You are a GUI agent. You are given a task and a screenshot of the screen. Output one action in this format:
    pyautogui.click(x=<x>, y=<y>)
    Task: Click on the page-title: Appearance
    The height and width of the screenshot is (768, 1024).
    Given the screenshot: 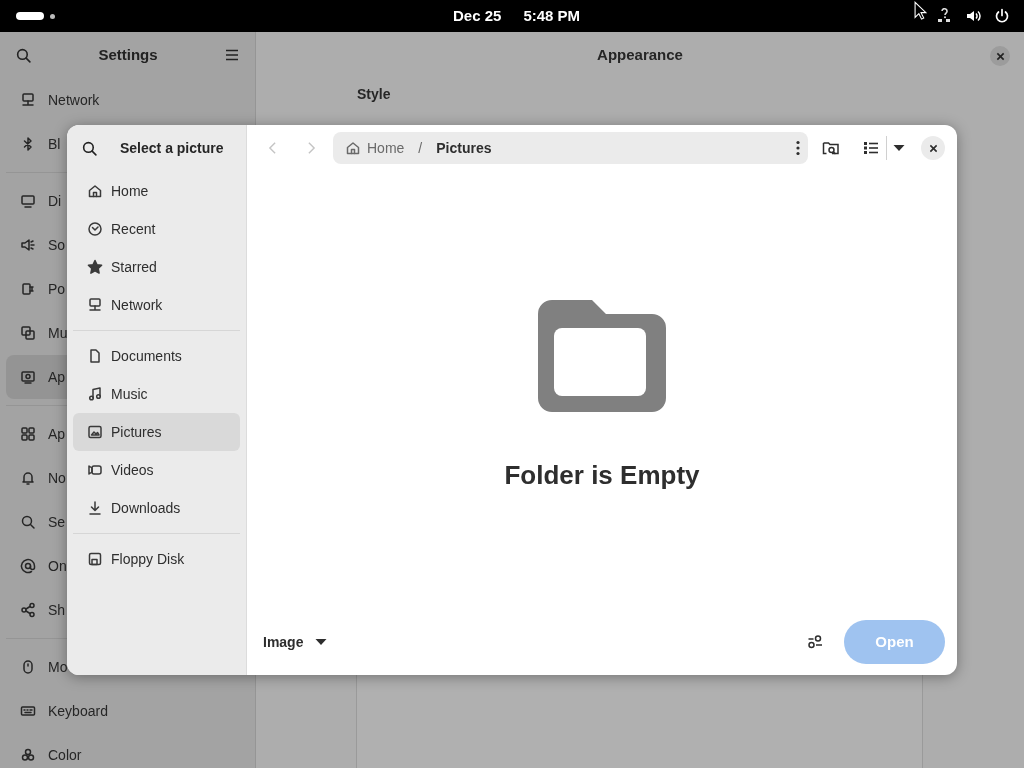 What is the action you would take?
    pyautogui.click(x=640, y=54)
    